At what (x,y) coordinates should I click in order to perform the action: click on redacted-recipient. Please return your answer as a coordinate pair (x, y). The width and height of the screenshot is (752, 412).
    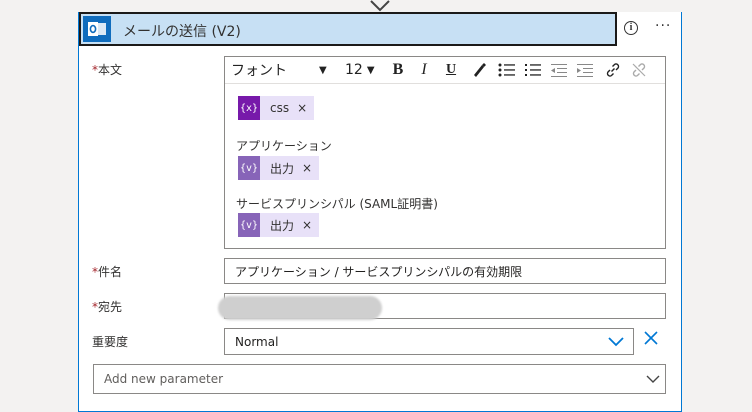
    Looking at the image, I should click on (300, 308).